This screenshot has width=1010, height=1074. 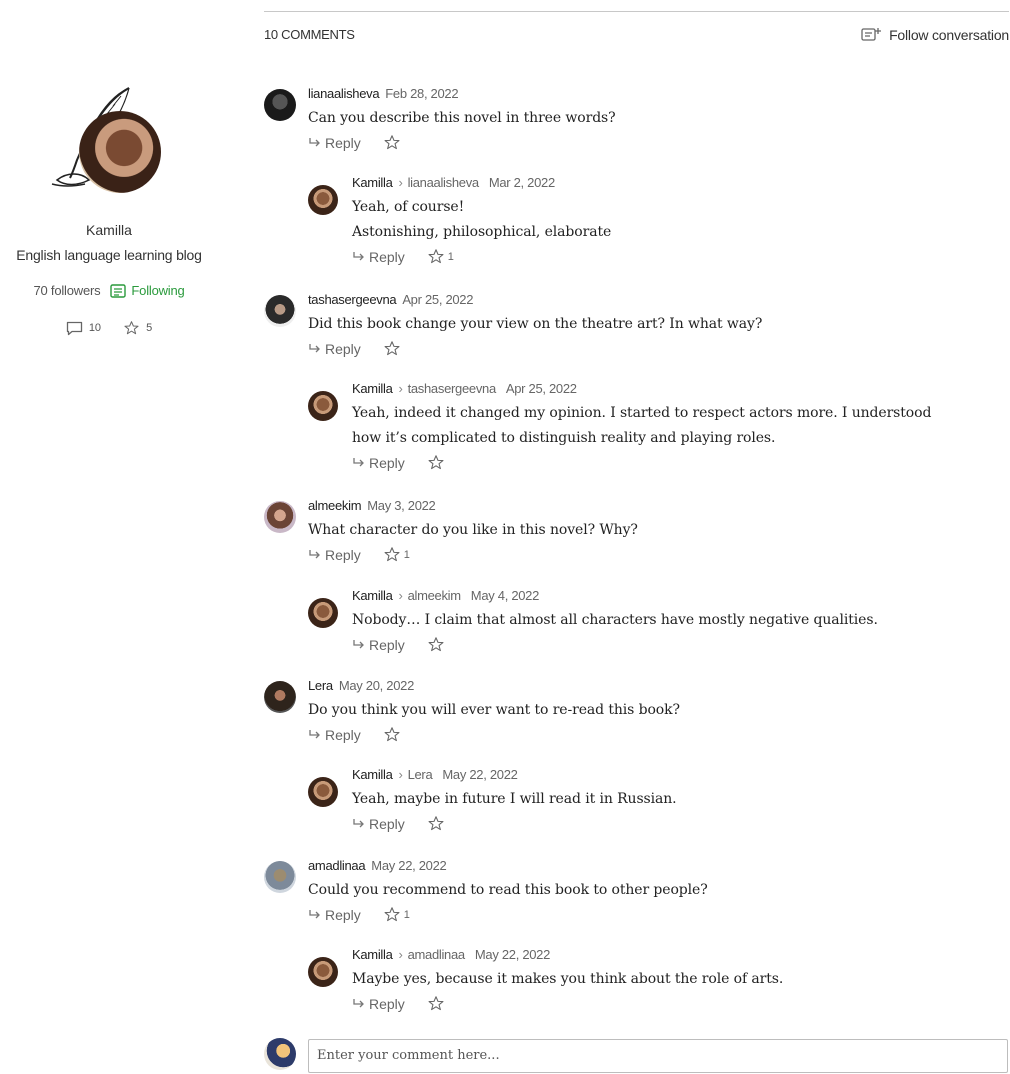 What do you see at coordinates (452, 388) in the screenshot?
I see `reply-to: tashasergeevna` at bounding box center [452, 388].